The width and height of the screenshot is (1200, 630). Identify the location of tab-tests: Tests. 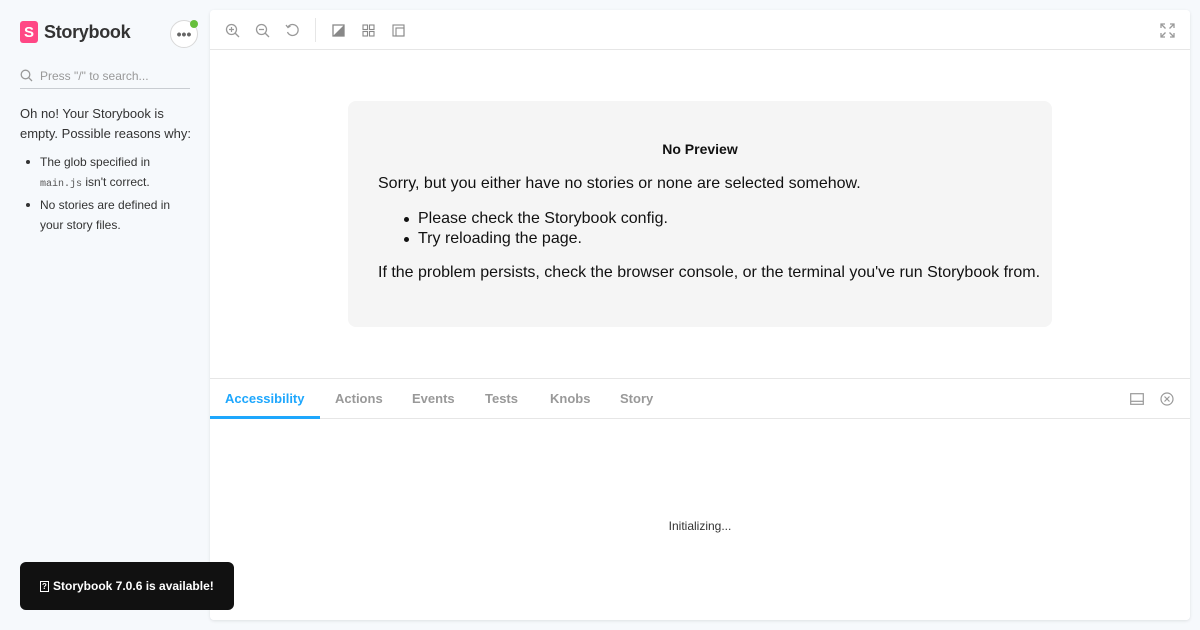
(501, 399).